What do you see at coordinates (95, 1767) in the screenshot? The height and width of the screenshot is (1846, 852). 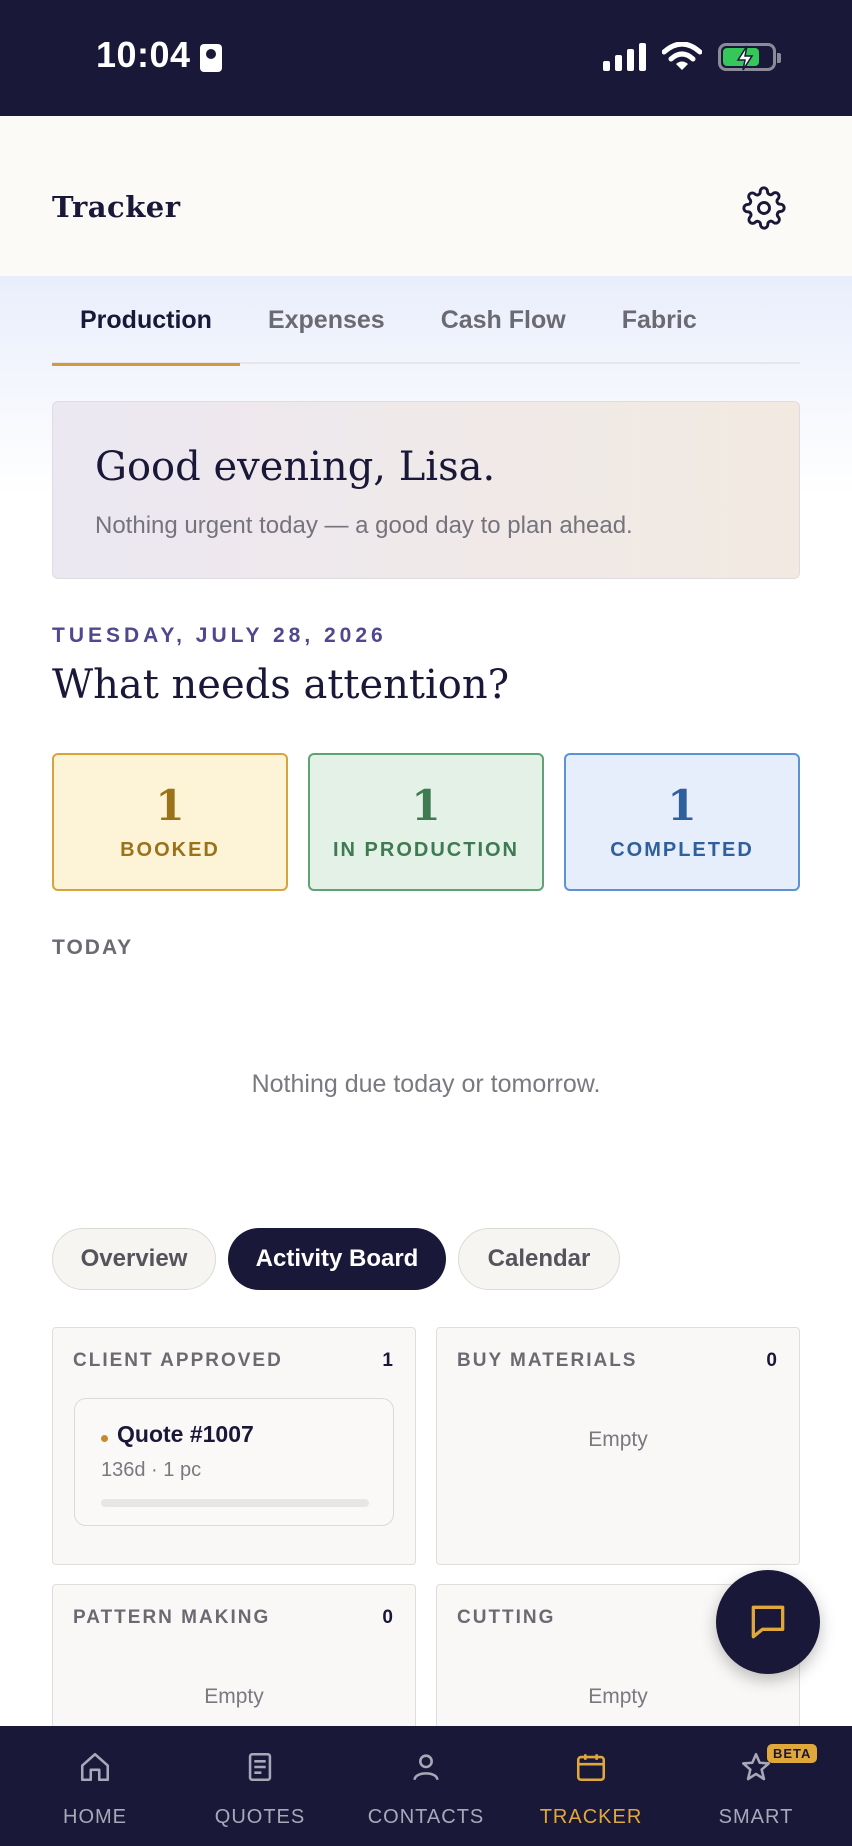 I see `home-icon` at bounding box center [95, 1767].